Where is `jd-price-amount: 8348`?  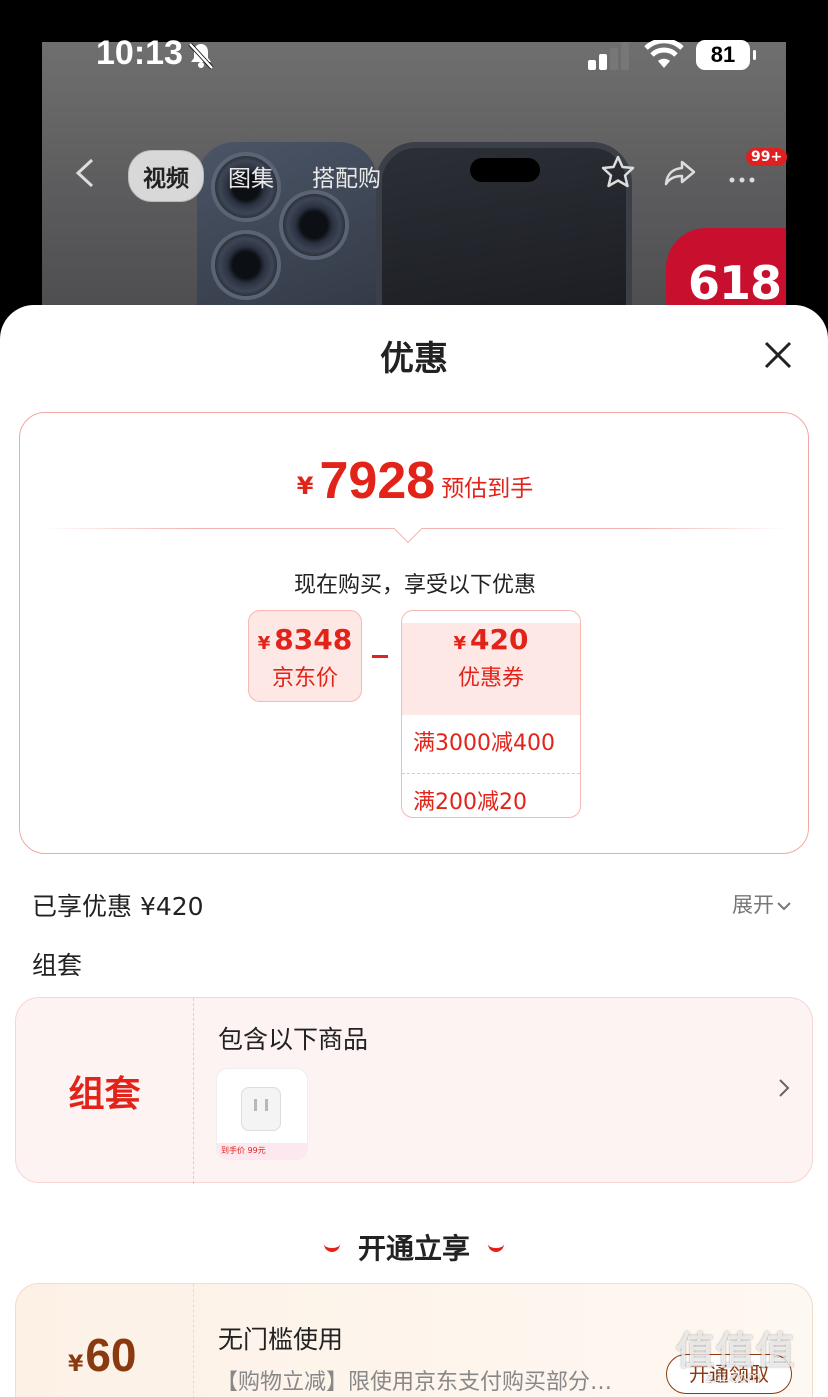 jd-price-amount: 8348 is located at coordinates (313, 639).